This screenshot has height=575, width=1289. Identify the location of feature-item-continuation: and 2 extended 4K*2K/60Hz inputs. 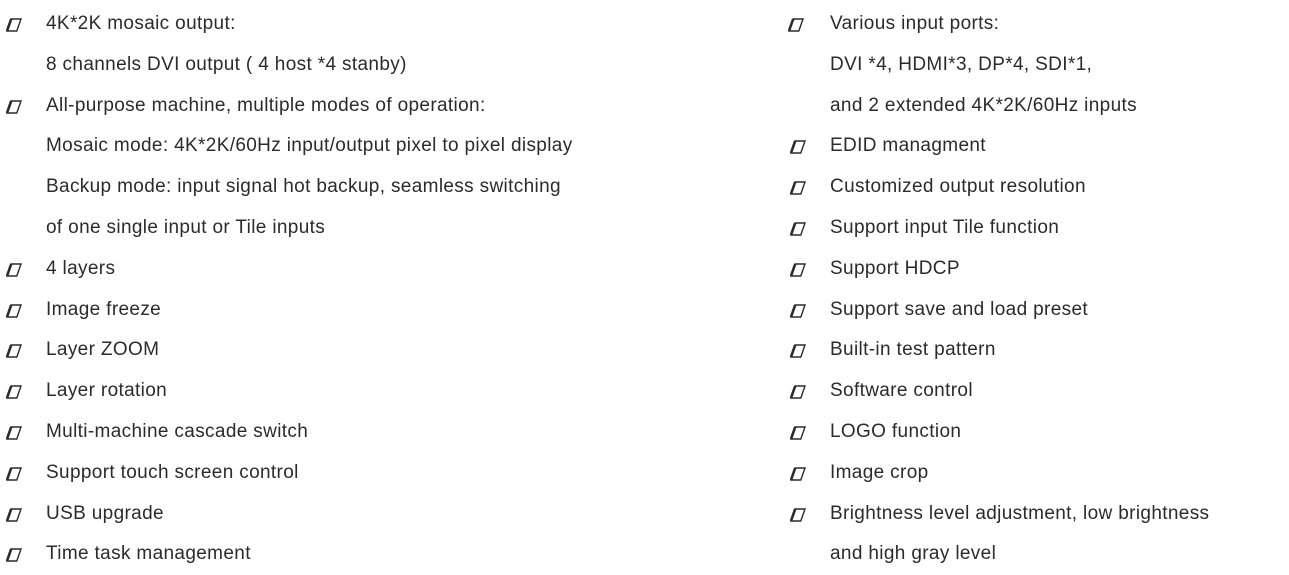
(1025, 106).